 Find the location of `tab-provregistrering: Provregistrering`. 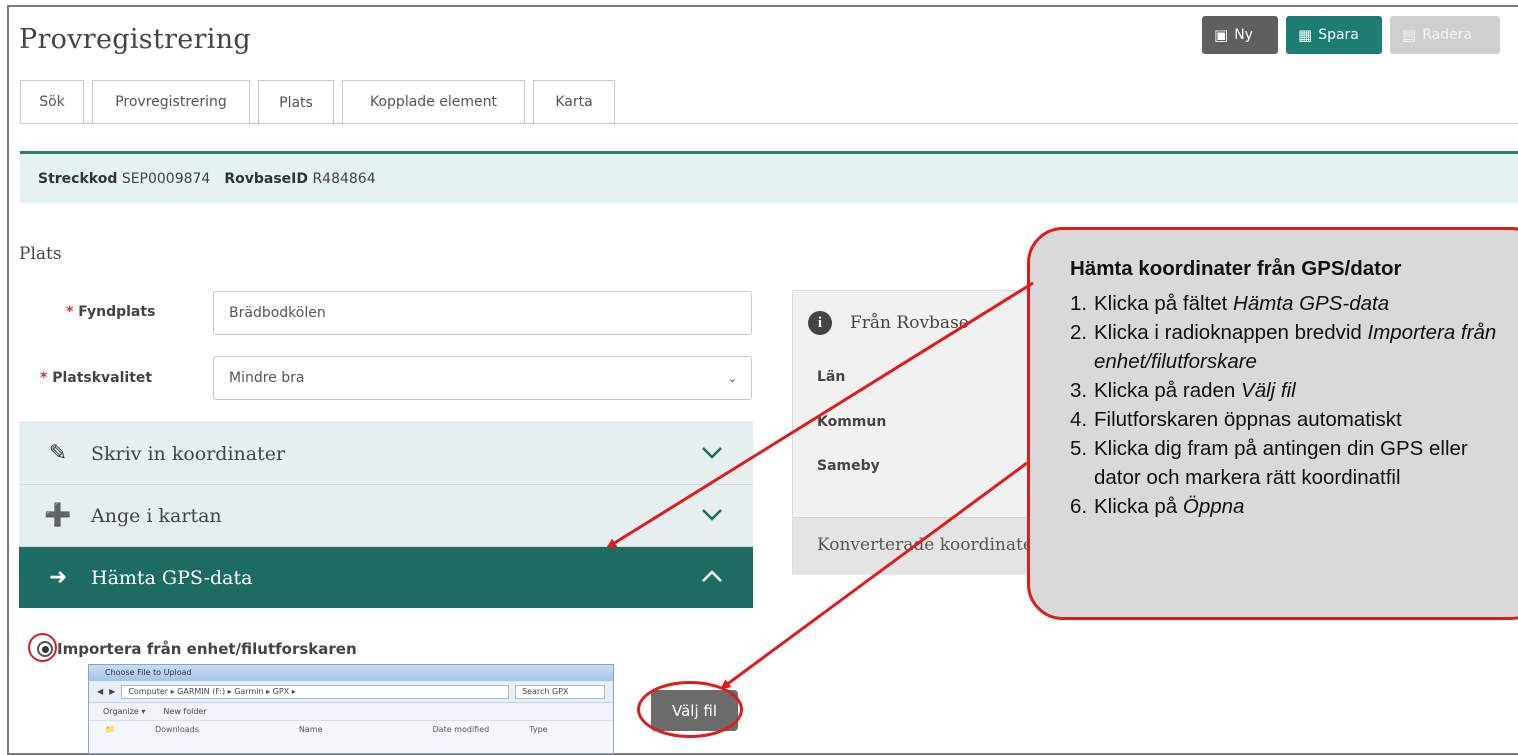

tab-provregistrering: Provregistrering is located at coordinates (171, 102).